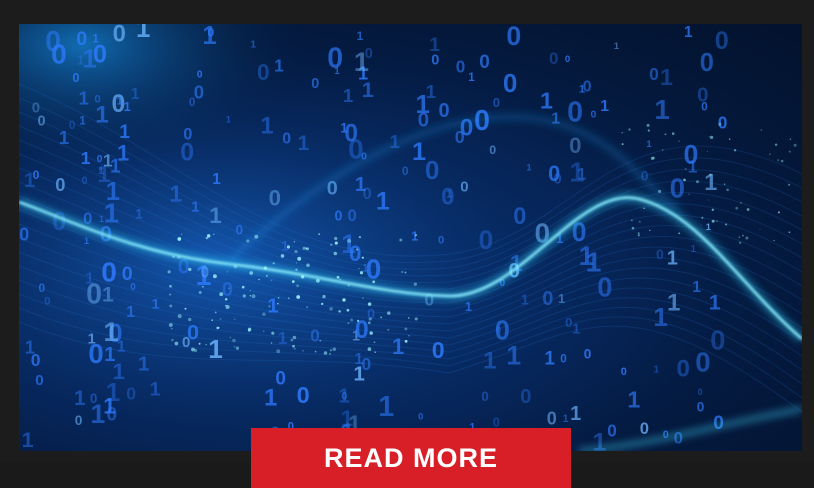 This screenshot has width=814, height=488. Describe the element at coordinates (411, 458) in the screenshot. I see `read-more-button: READ MORE` at that location.